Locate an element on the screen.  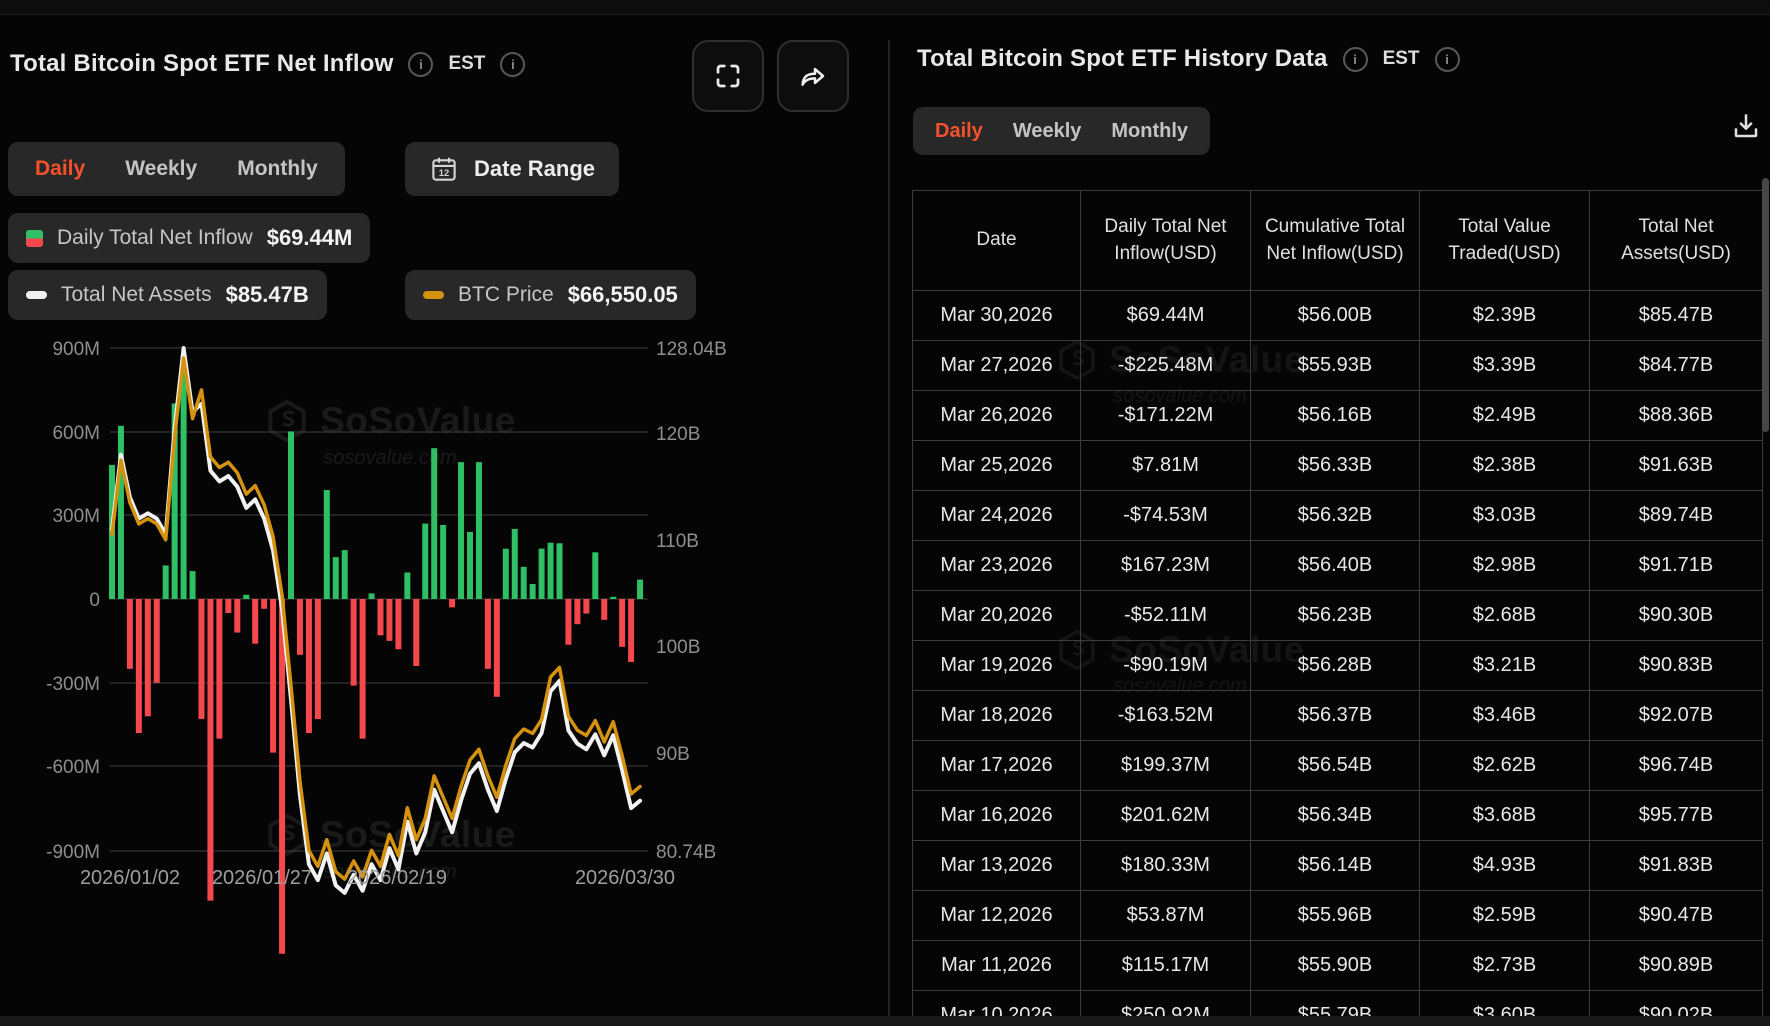
cell-traded: $3.21B is located at coordinates (1505, 666).